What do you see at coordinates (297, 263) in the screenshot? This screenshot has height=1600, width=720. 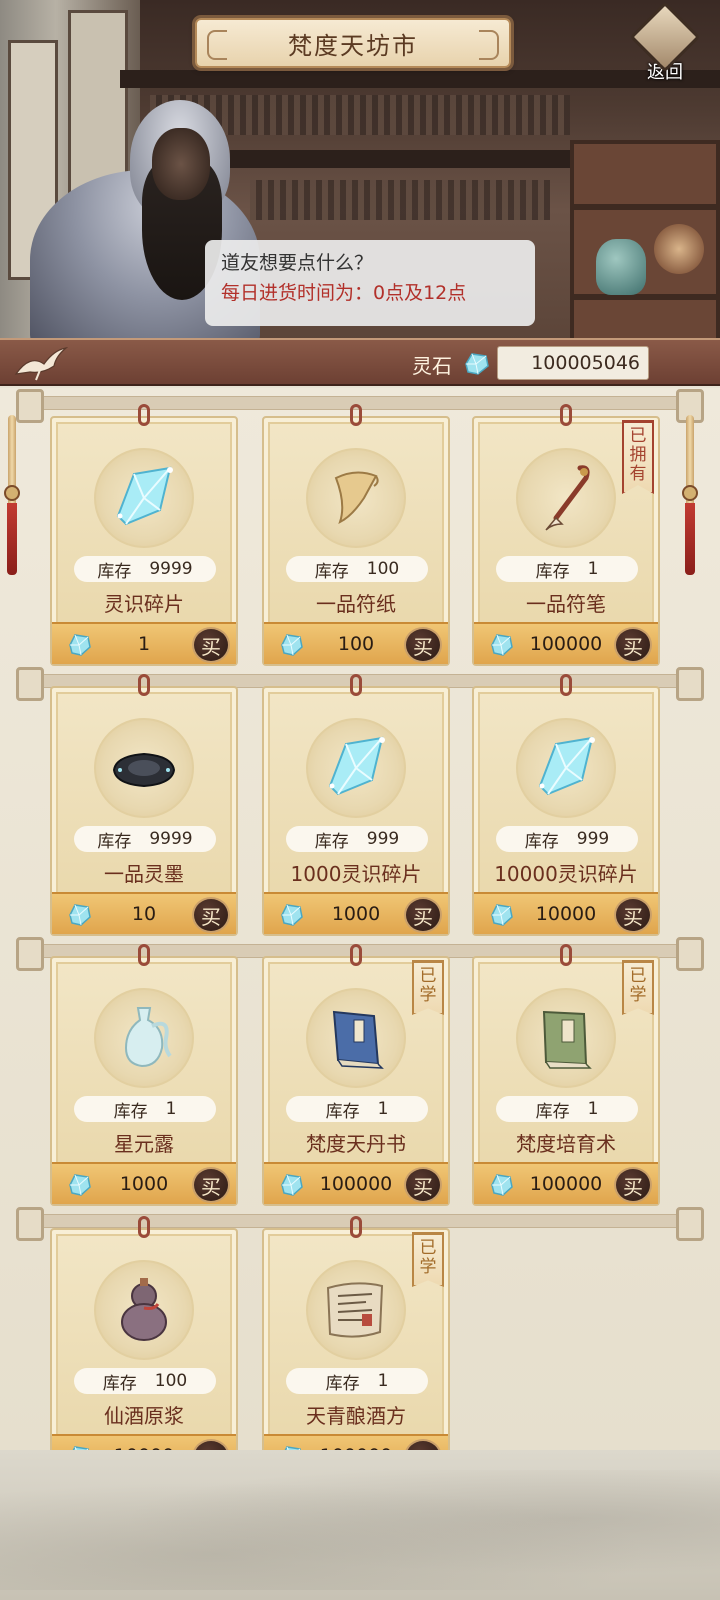 I see `dialog-greeting: 道友想要点什么？` at bounding box center [297, 263].